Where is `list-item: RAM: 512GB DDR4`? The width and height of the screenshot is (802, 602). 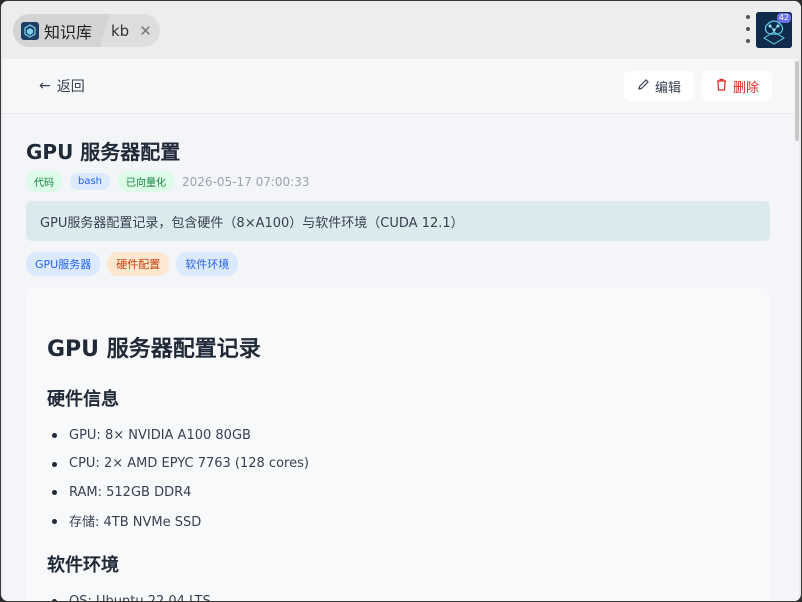
list-item: RAM: 512GB DDR4 is located at coordinates (398, 492).